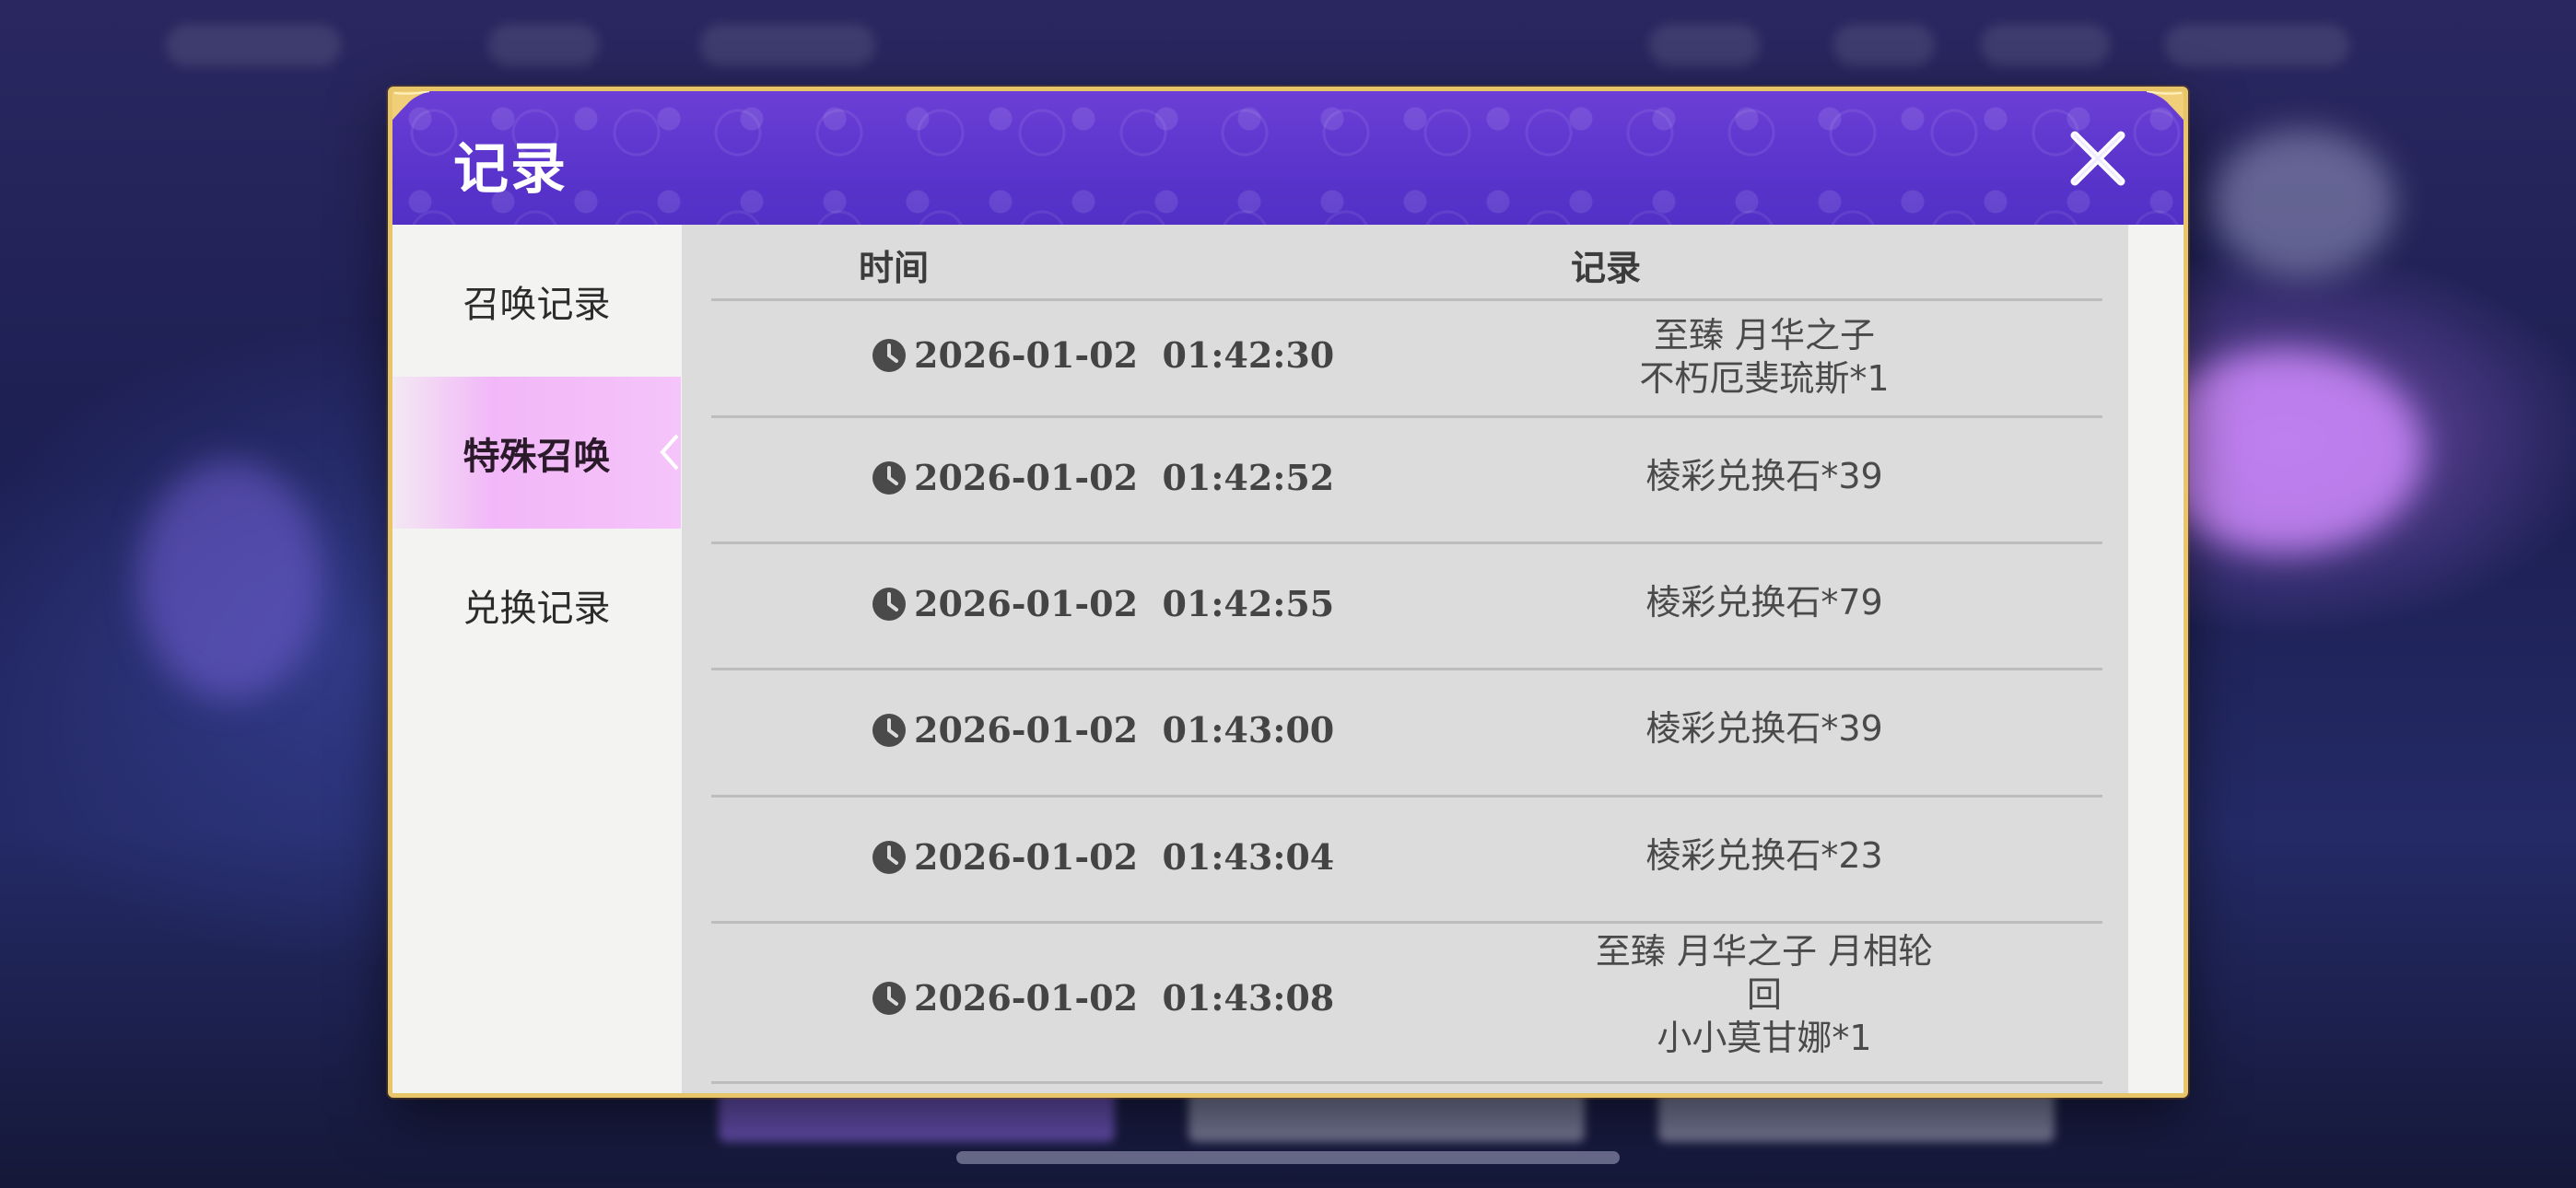  I want to click on time-cell: 2026-01-02 01:42:55, so click(1103, 603).